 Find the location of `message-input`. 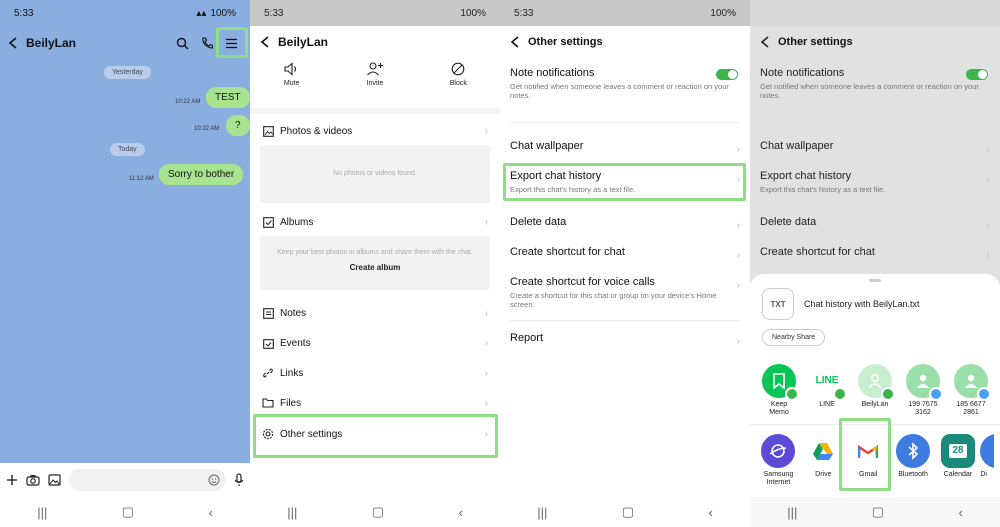

message-input is located at coordinates (147, 480).